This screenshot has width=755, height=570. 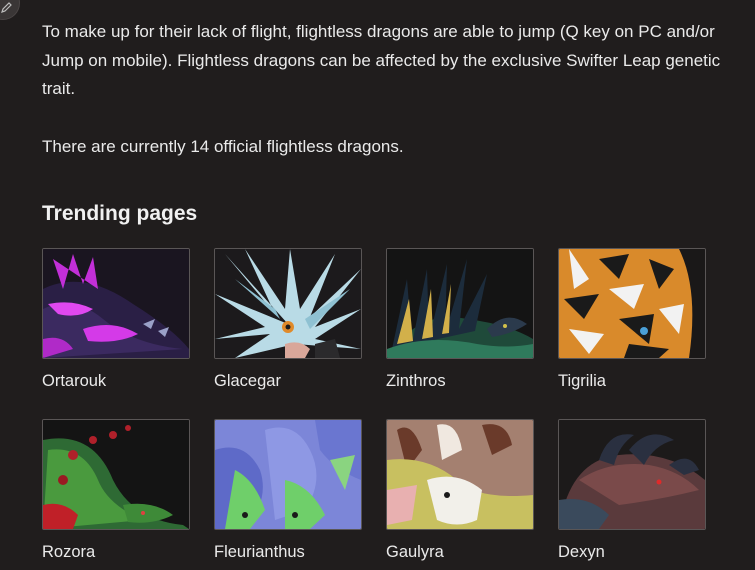 I want to click on trending-card-tigrilia: Tigrilia, so click(x=632, y=319).